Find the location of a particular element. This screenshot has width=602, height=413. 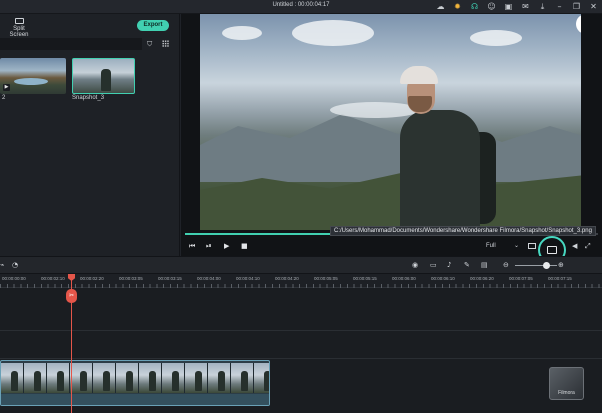

hiker-cap is located at coordinates (419, 75).